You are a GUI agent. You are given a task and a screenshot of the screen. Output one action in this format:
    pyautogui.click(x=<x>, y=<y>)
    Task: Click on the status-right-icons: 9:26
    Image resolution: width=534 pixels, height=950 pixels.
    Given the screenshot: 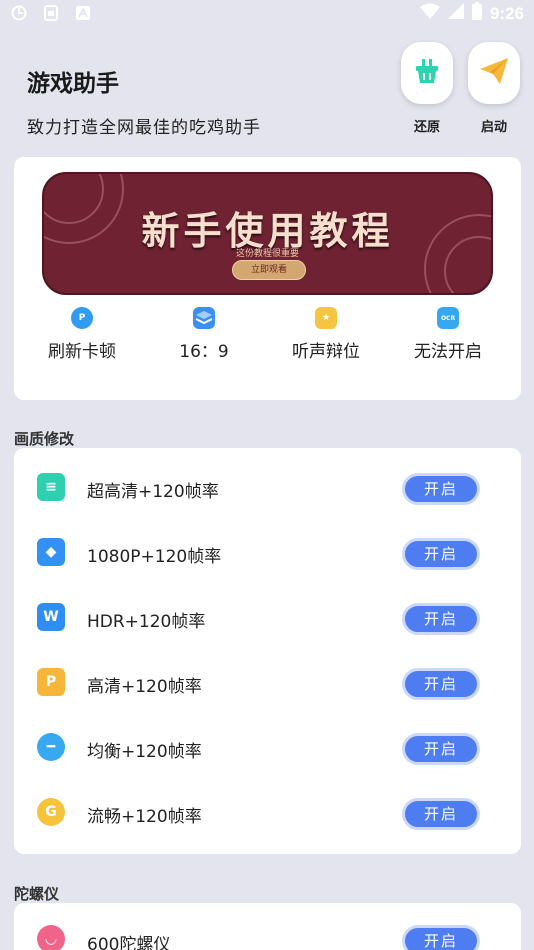 What is the action you would take?
    pyautogui.click(x=471, y=13)
    